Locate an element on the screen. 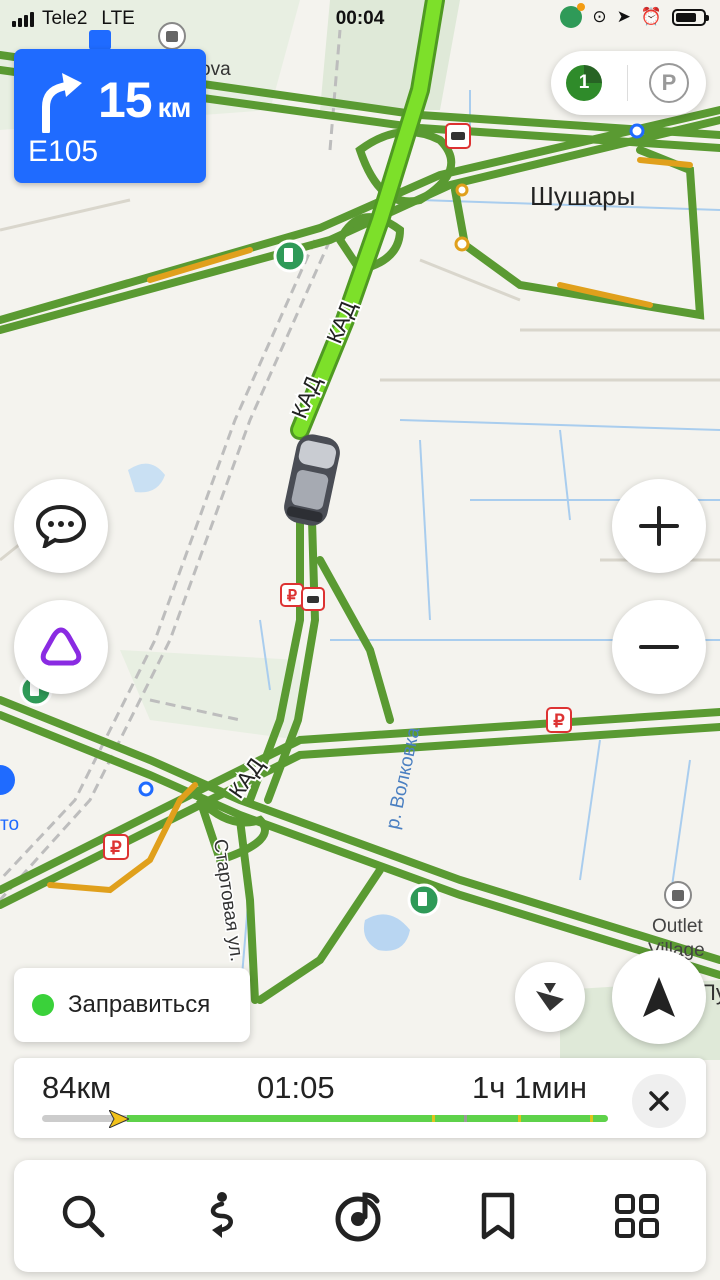  navigation-arrow-icon is located at coordinates (659, 997).